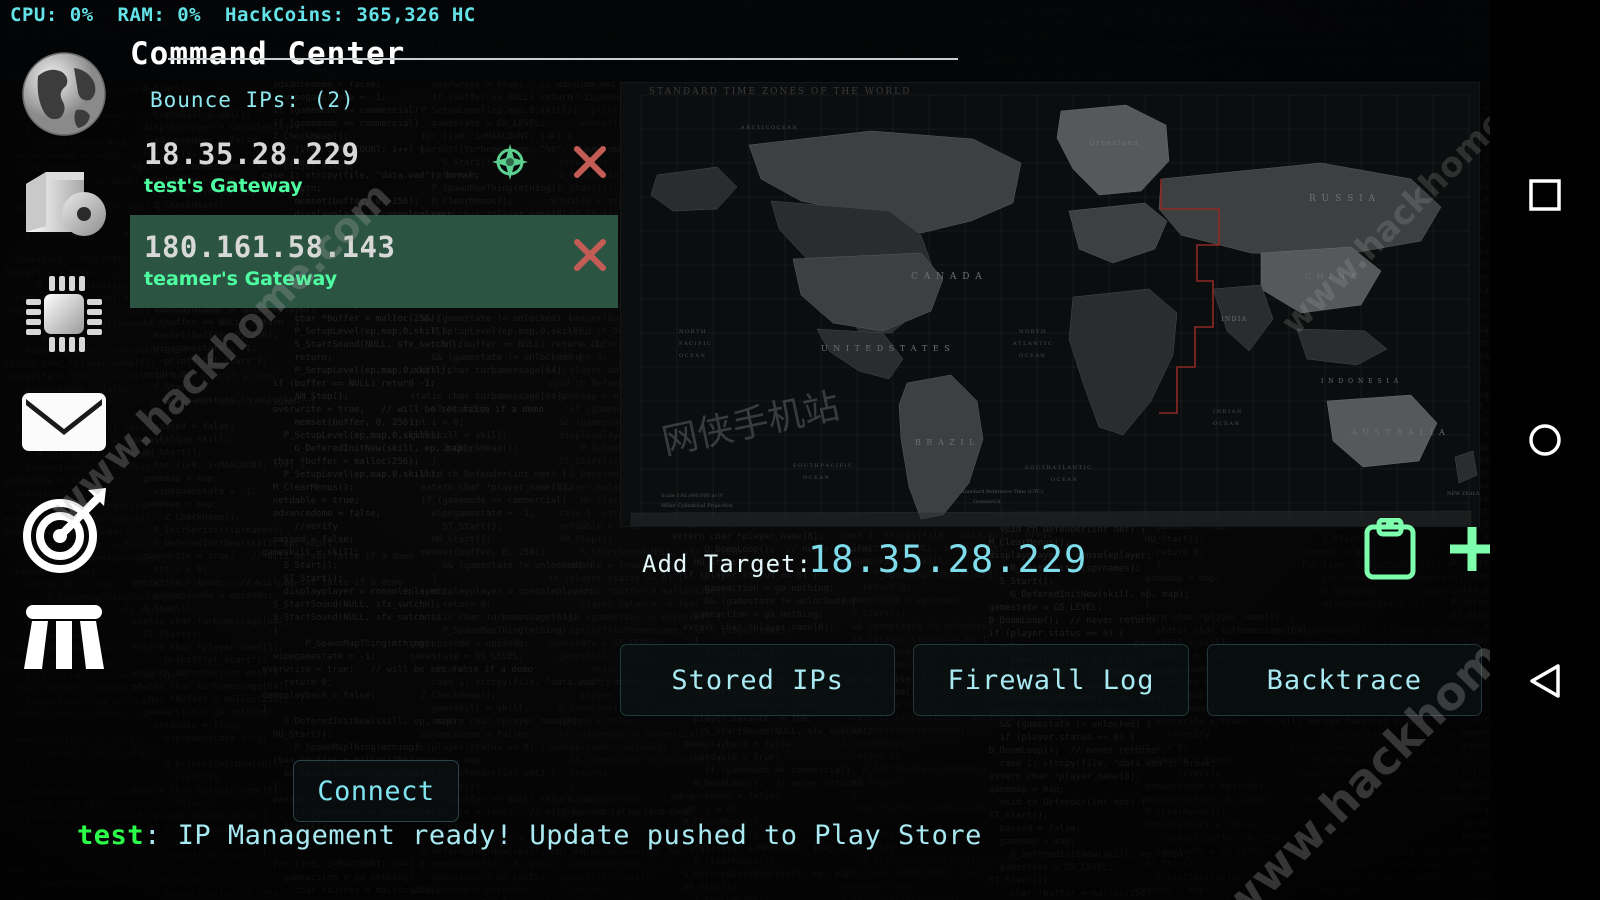  I want to click on back-button, so click(1545, 683).